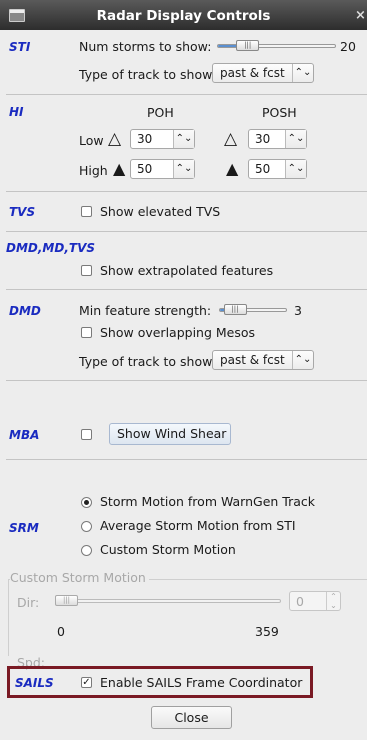 Image resolution: width=367 pixels, height=740 pixels. What do you see at coordinates (277, 169) in the screenshot?
I see `posh-high-spinner: 50 ⌃⌄` at bounding box center [277, 169].